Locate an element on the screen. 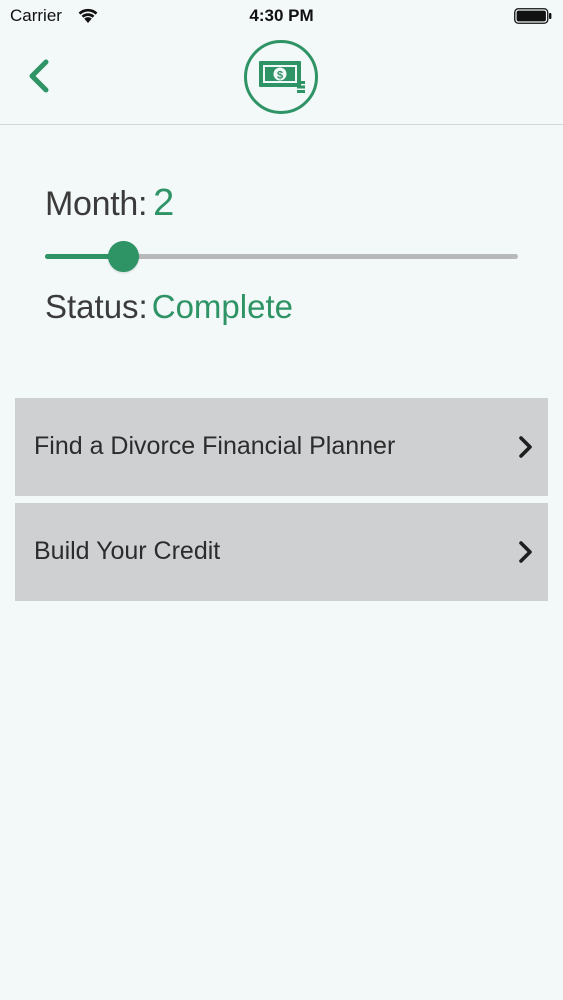 The width and height of the screenshot is (563, 1000). battery-icon is located at coordinates (533, 16).